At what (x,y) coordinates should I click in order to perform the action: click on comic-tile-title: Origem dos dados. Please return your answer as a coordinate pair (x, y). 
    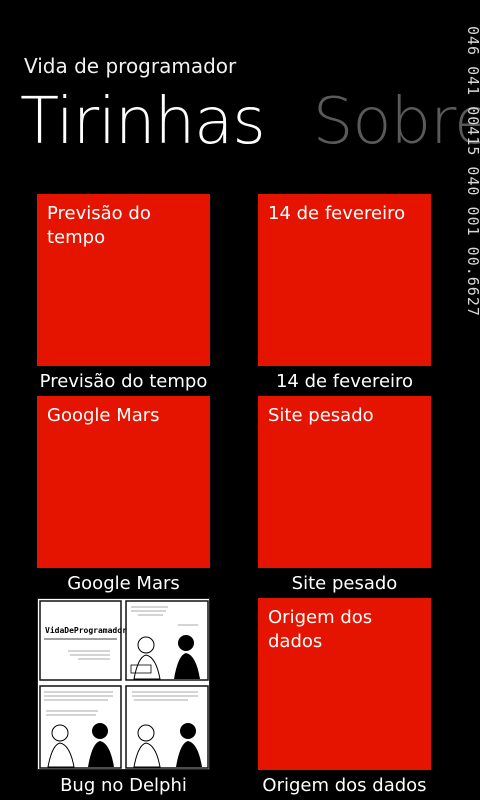
    Looking at the image, I should click on (320, 629).